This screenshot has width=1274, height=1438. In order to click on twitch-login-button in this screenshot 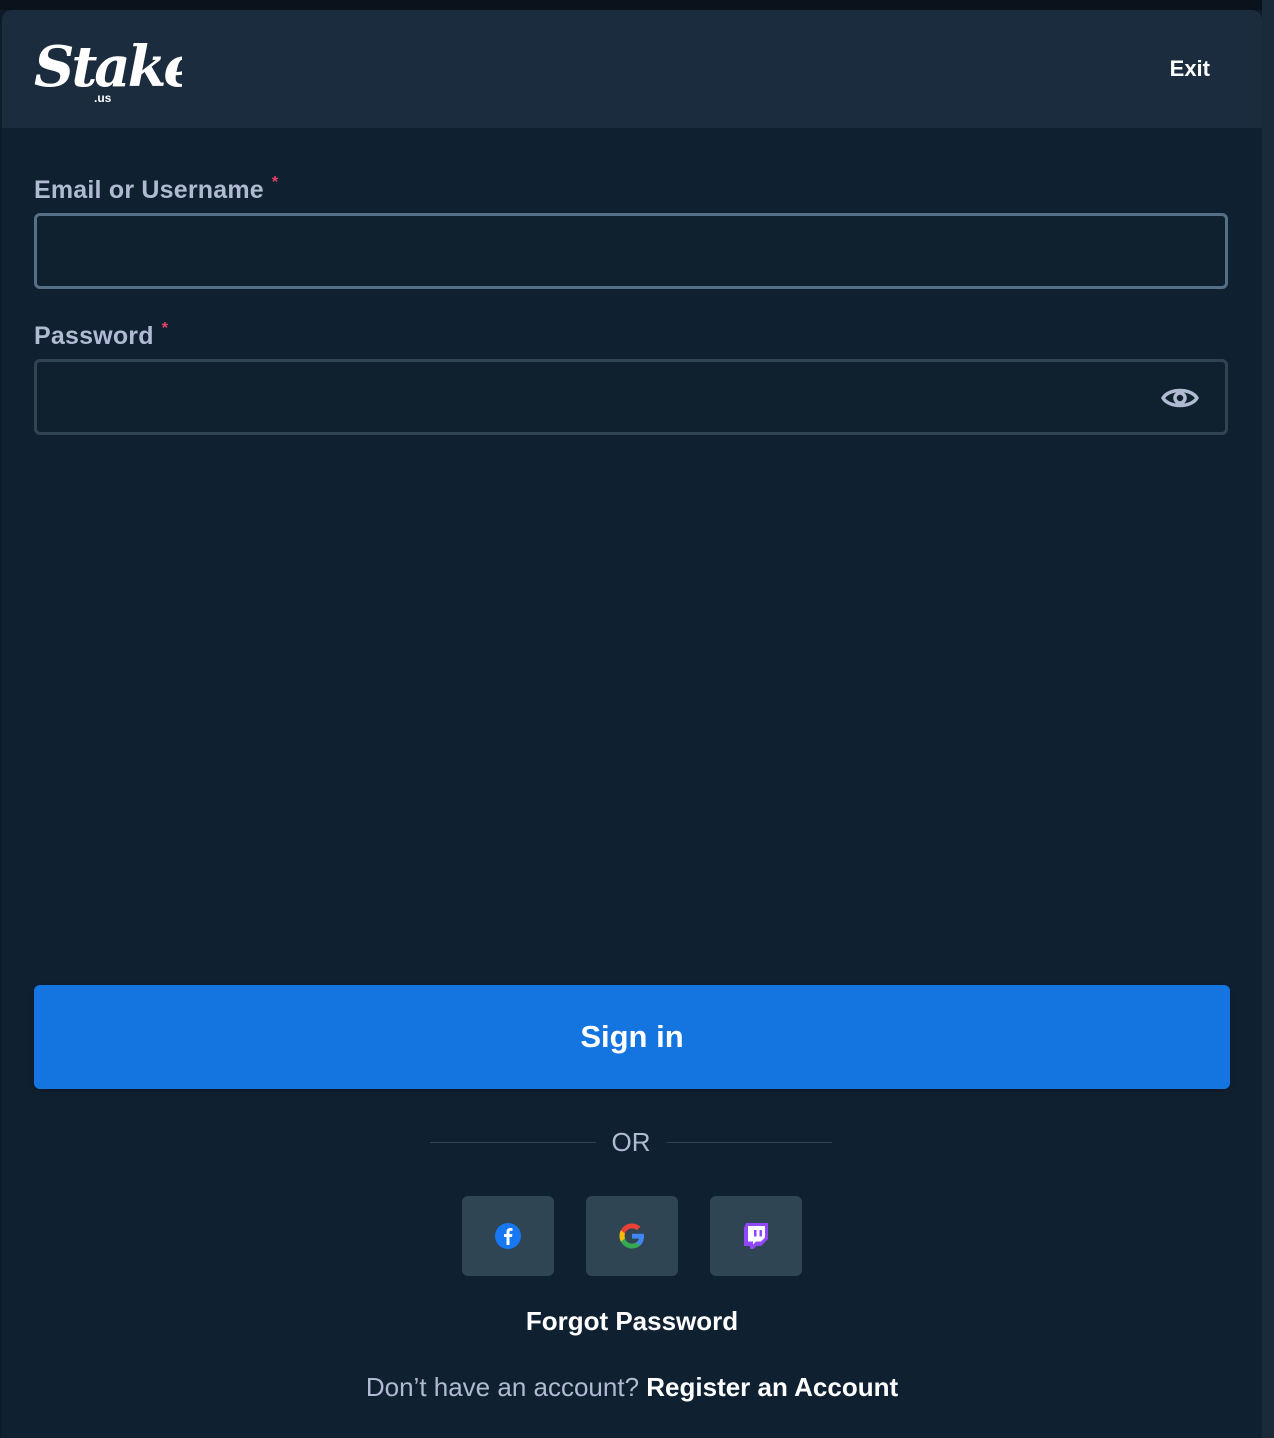, I will do `click(756, 1236)`.